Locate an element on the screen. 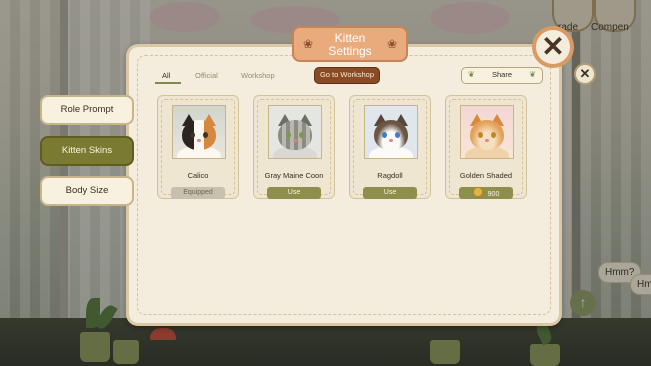  ragdoll-portrait is located at coordinates (391, 132).